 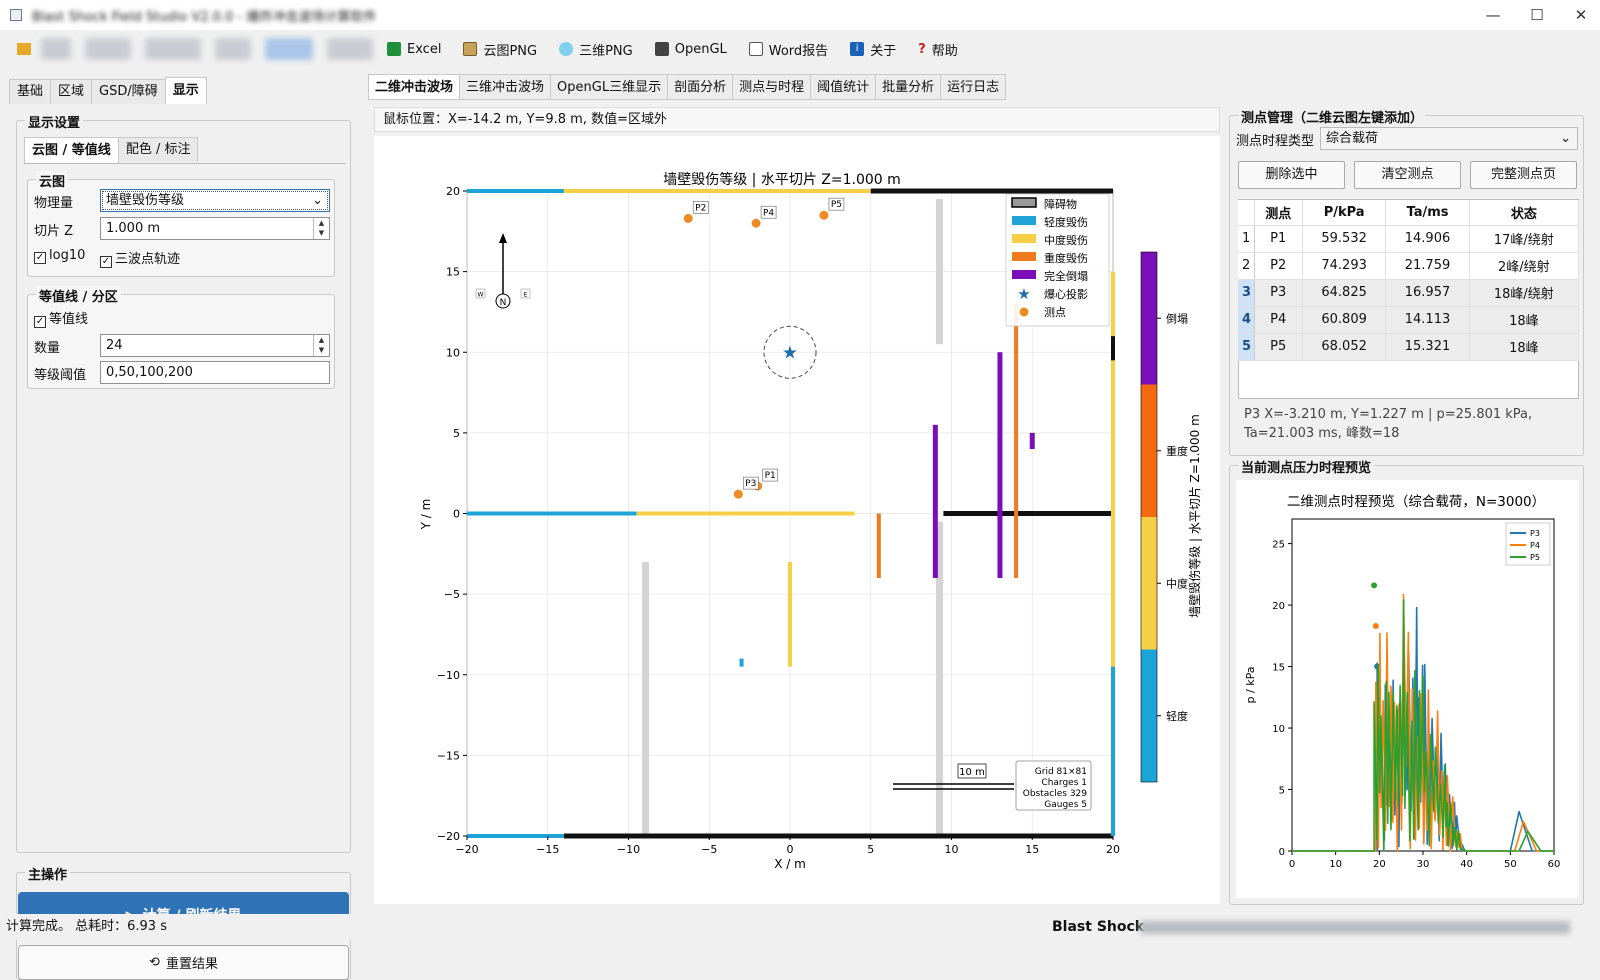 What do you see at coordinates (40, 258) in the screenshot?
I see `checkmark-icon: ✓` at bounding box center [40, 258].